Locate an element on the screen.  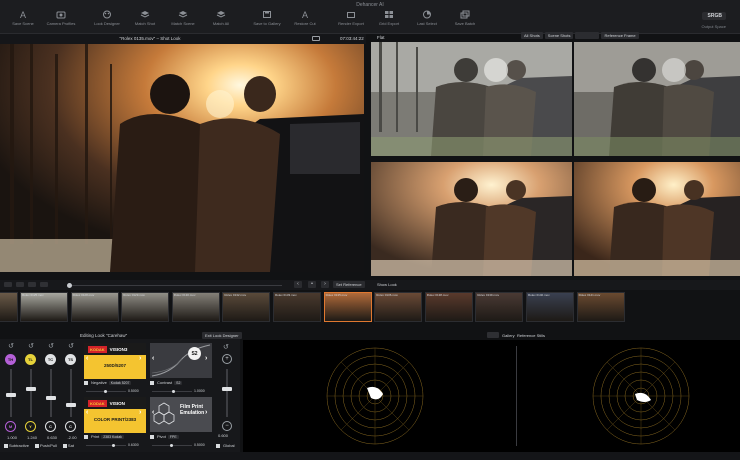
print-dropdown: 2383 Kodak is located at coordinates (112, 436).